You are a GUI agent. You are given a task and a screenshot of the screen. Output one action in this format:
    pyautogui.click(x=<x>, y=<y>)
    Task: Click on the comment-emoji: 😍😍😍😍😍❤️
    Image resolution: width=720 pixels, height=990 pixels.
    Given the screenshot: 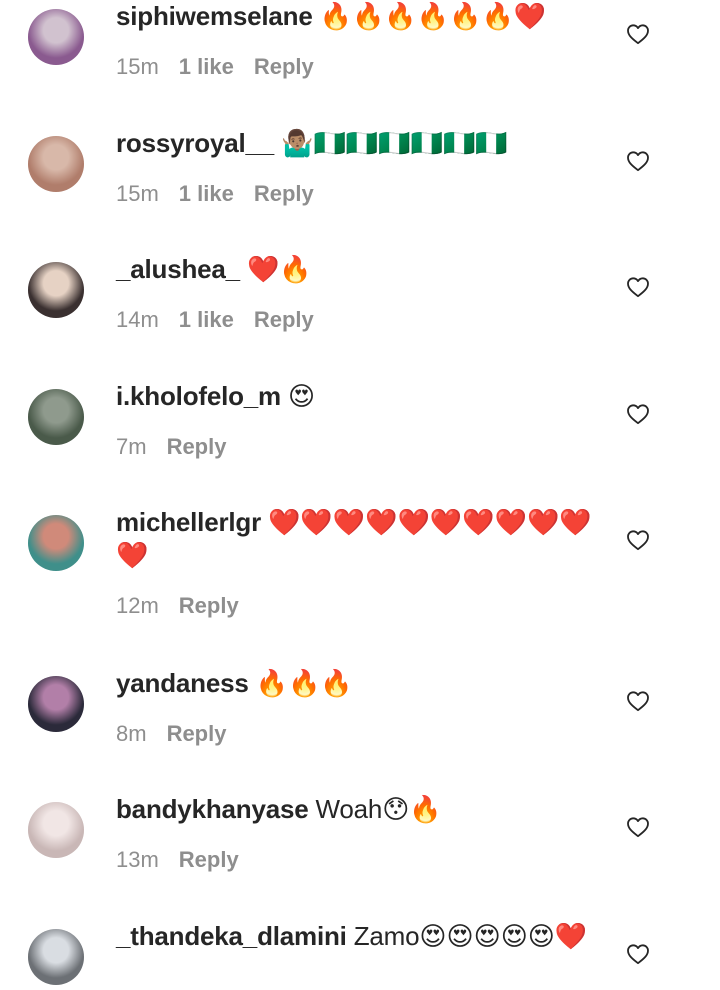 What is the action you would take?
    pyautogui.click(x=503, y=937)
    